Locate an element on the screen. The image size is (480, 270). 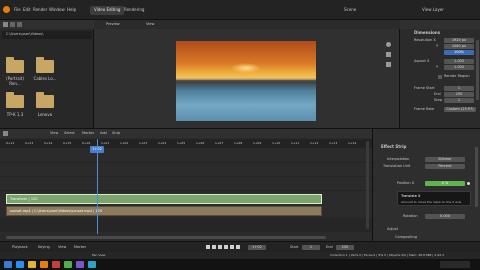
transform-effect-strip: Transform | 120 is located at coordinates (164, 199).